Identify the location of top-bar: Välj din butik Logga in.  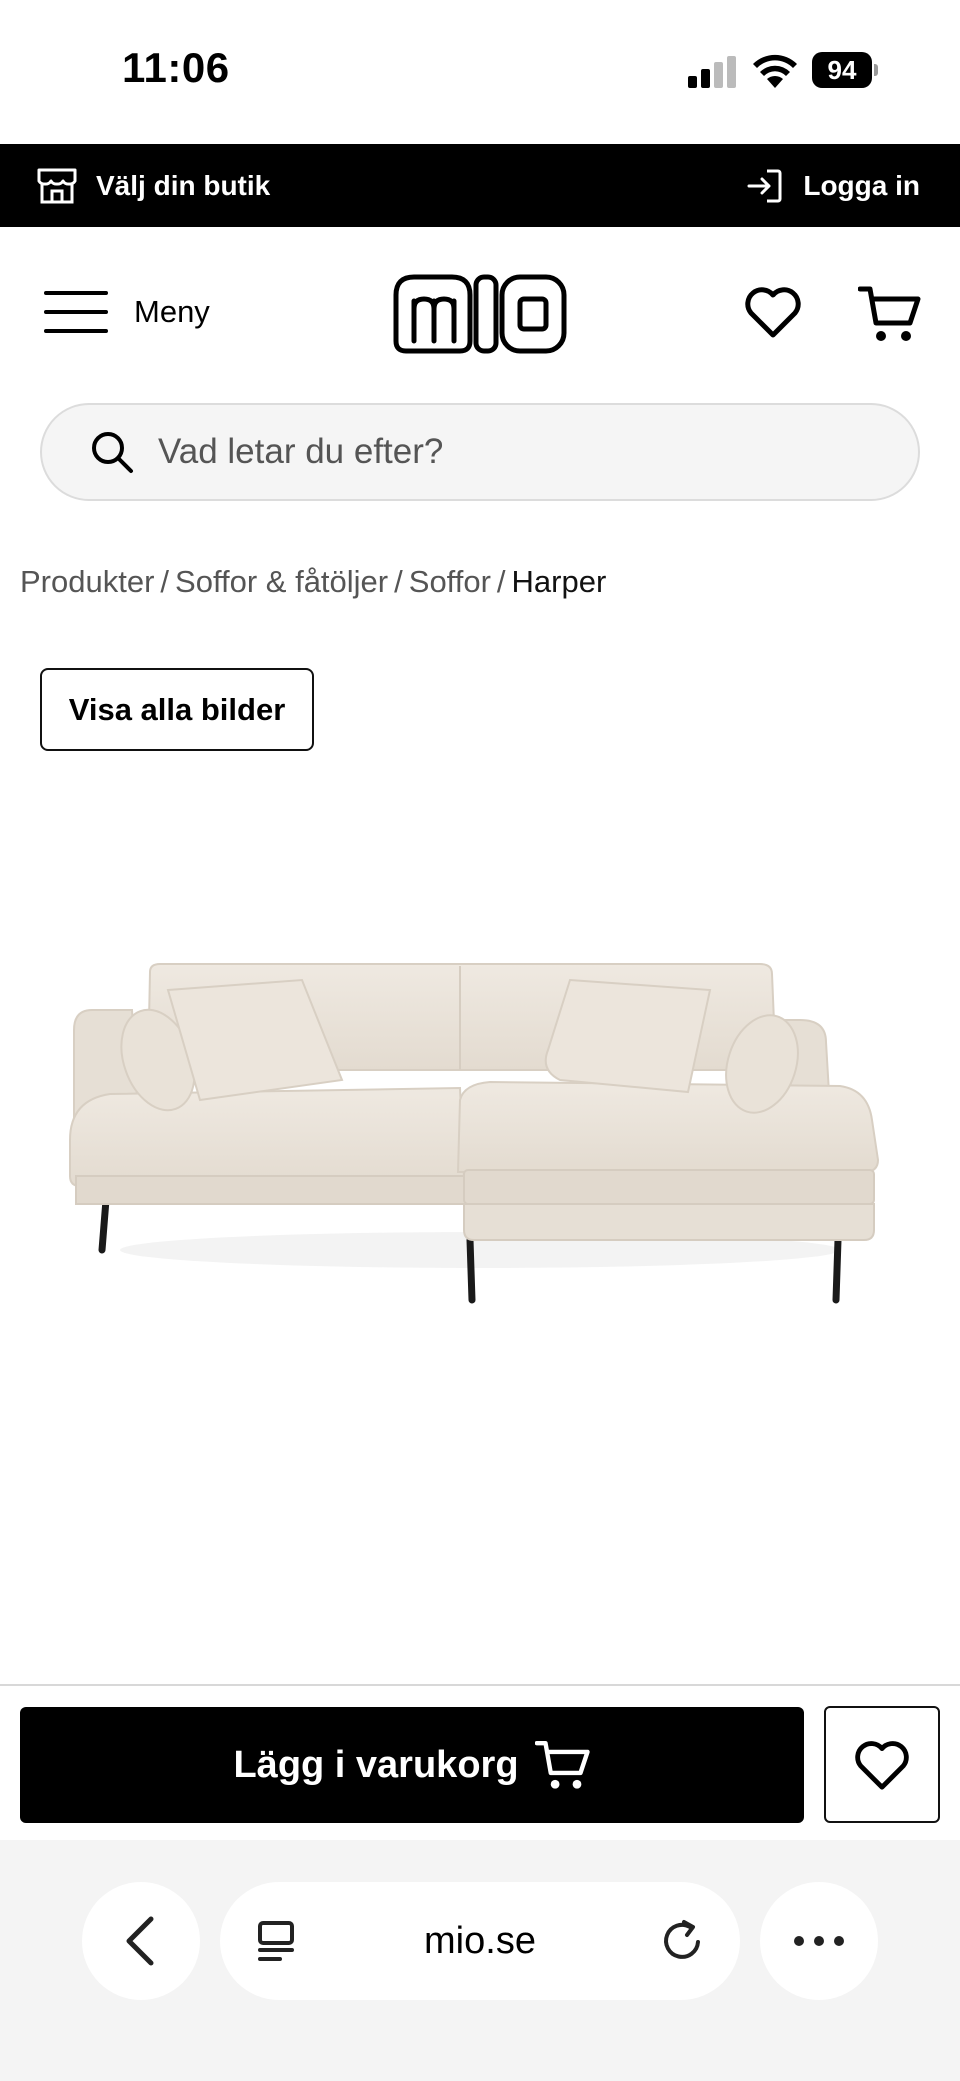
(480, 185).